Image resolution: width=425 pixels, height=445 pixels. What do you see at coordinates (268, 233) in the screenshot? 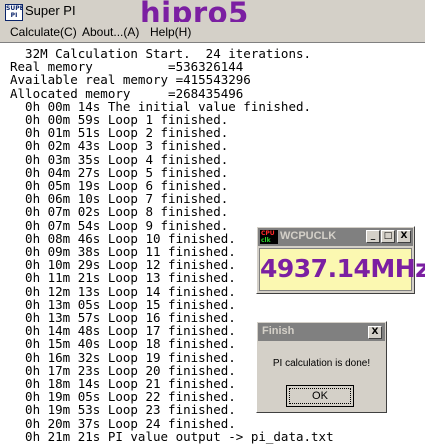
I see `logo-top-text: CPU` at bounding box center [268, 233].